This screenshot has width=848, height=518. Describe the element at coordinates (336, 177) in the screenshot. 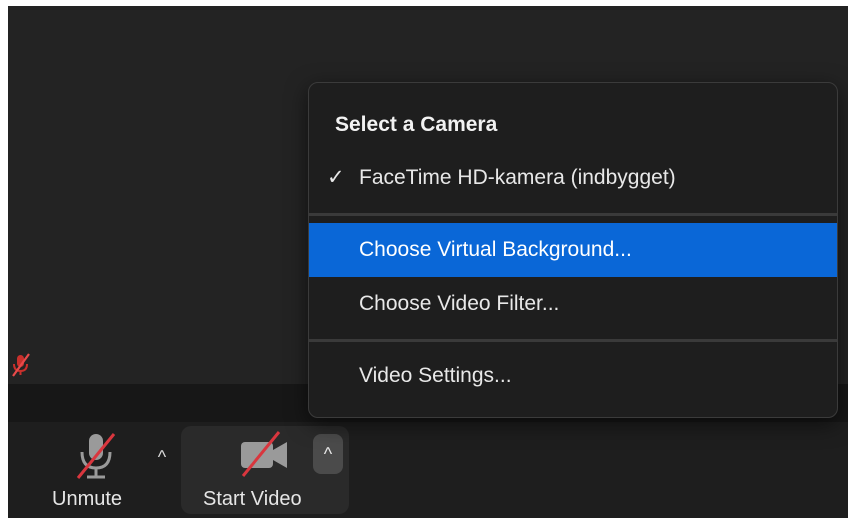

I see `checkmark-icon: ✓` at that location.